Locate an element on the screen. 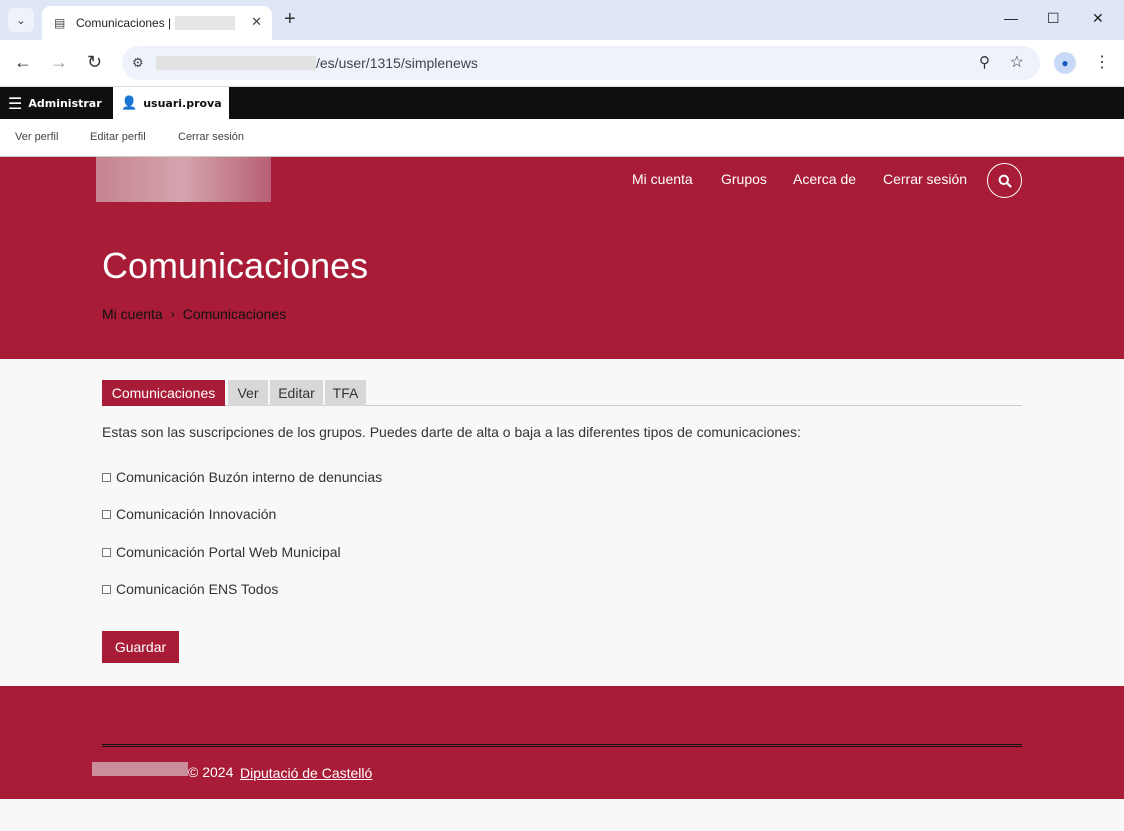 The image size is (1124, 831). maximize-icon: ☐ is located at coordinates (1053, 18).